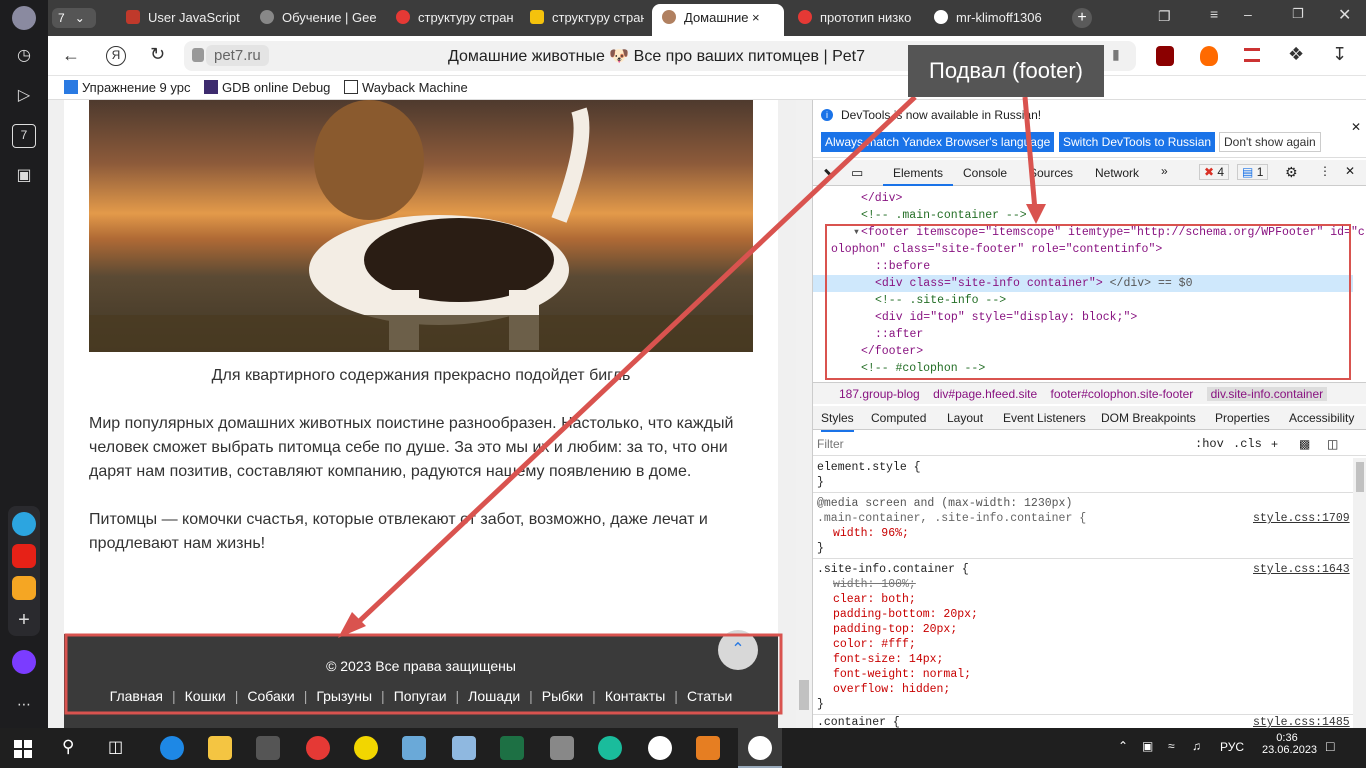 Image resolution: width=1366 pixels, height=768 pixels. I want to click on language-indicator: РУС, so click(1232, 747).